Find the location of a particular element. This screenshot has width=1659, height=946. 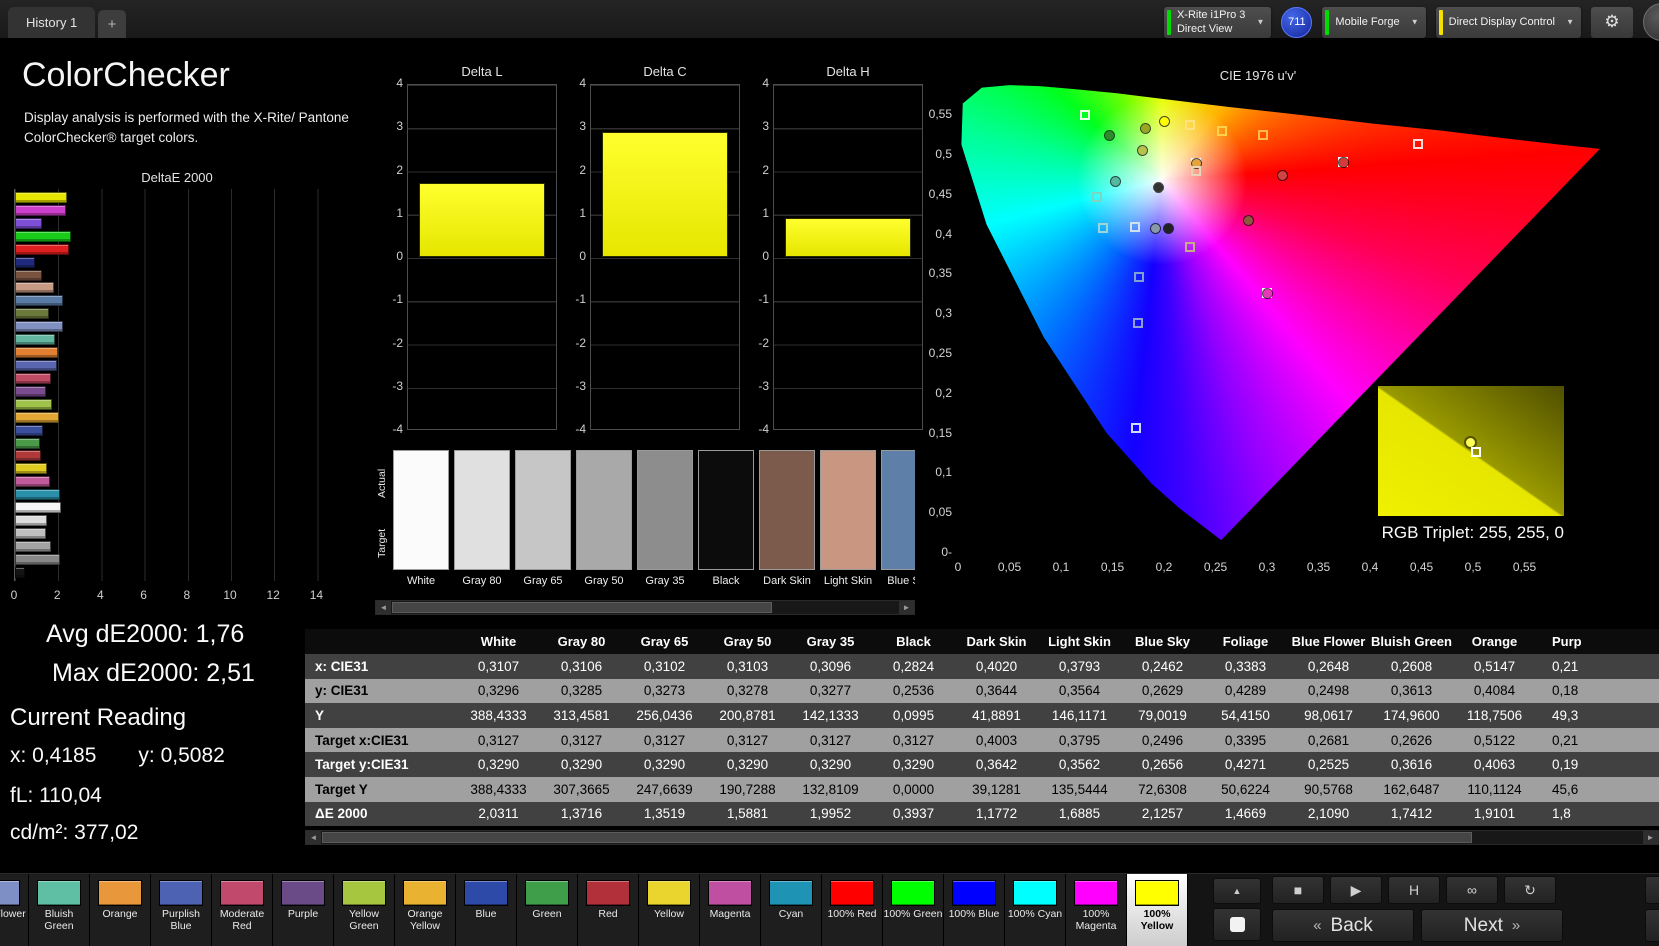

patch-button-purple: Purple is located at coordinates (303, 910).